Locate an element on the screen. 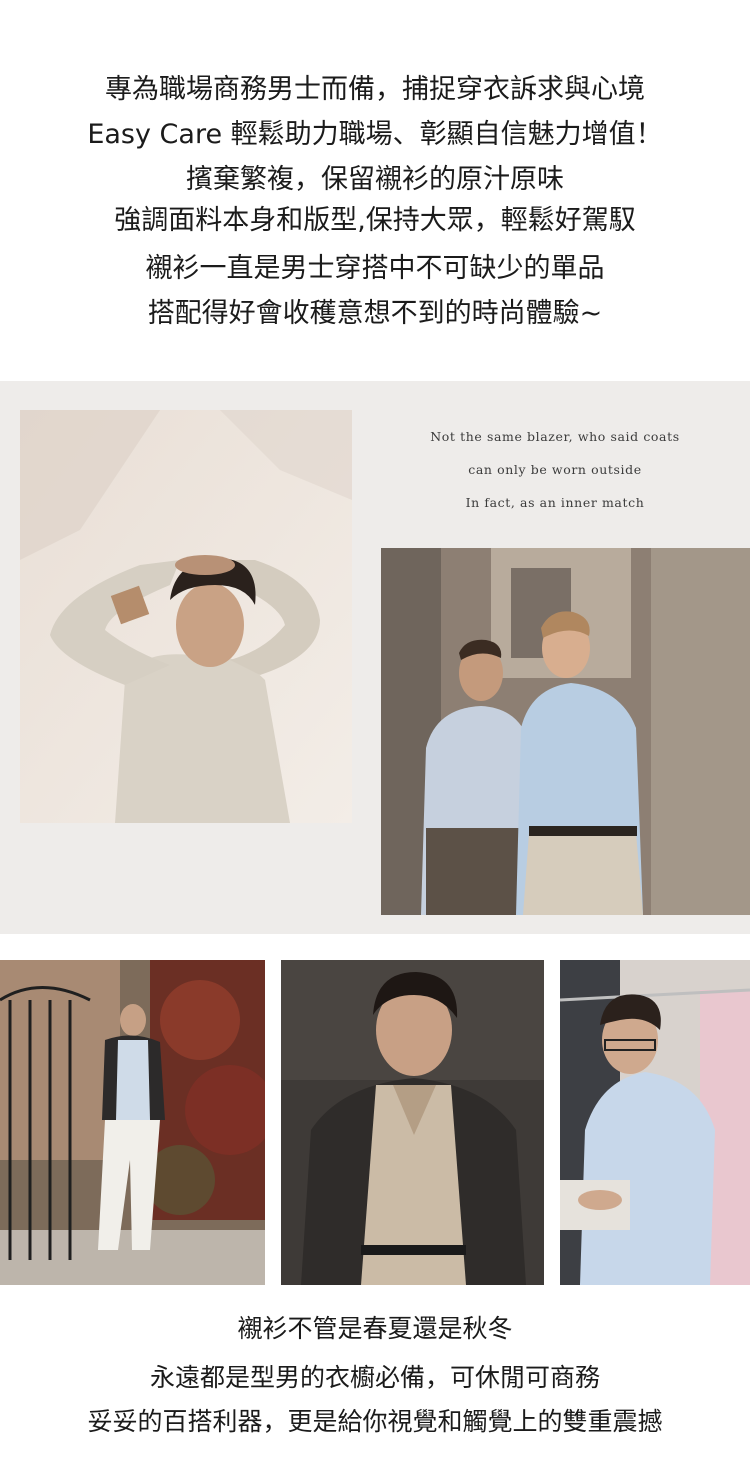  intro-line-5: 襯衫一直是男士穿搭中不可缺少的單品 is located at coordinates (375, 268).